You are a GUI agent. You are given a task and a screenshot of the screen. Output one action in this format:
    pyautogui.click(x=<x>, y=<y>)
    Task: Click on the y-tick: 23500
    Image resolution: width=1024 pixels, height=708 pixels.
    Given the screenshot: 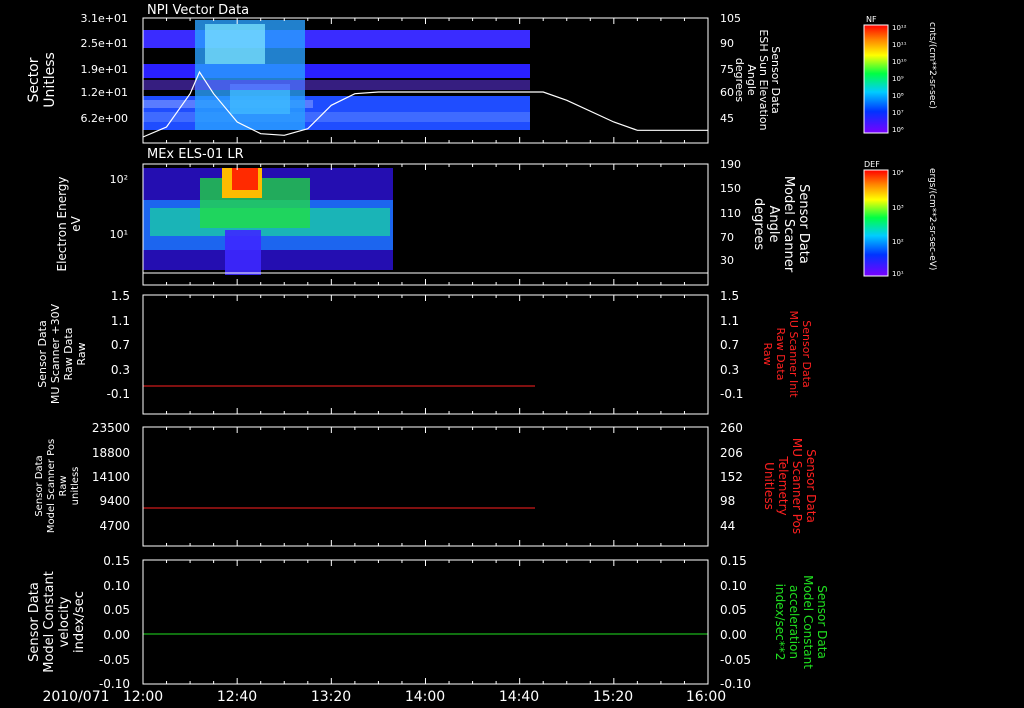 What is the action you would take?
    pyautogui.click(x=111, y=428)
    